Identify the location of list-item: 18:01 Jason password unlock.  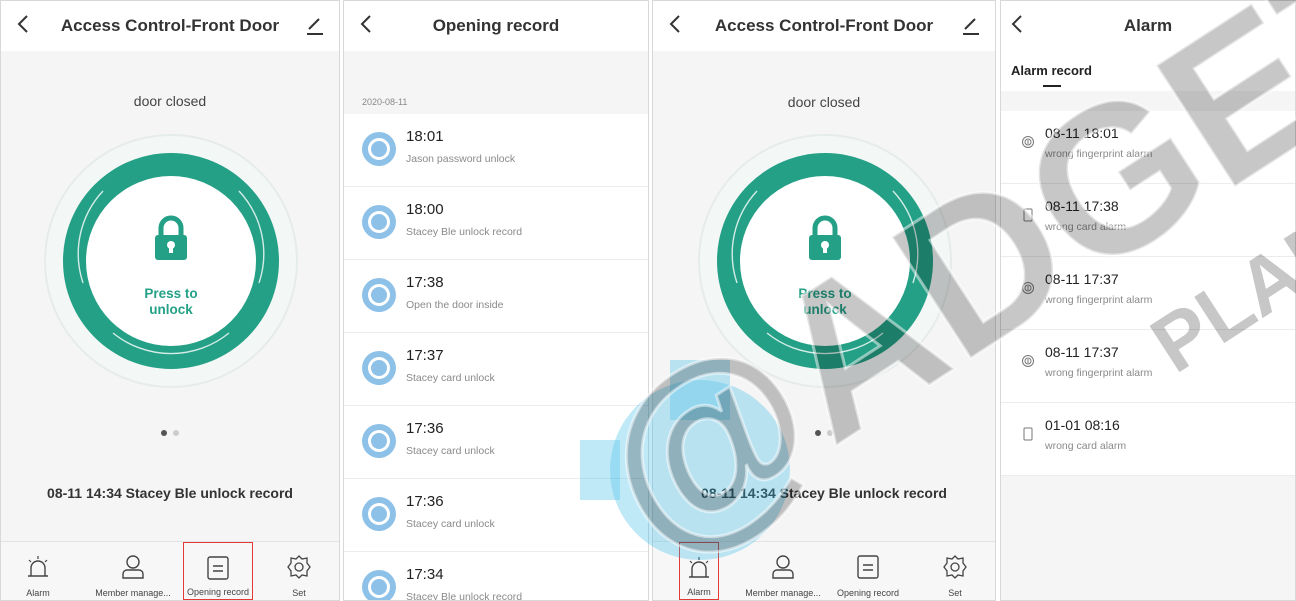
(496, 150).